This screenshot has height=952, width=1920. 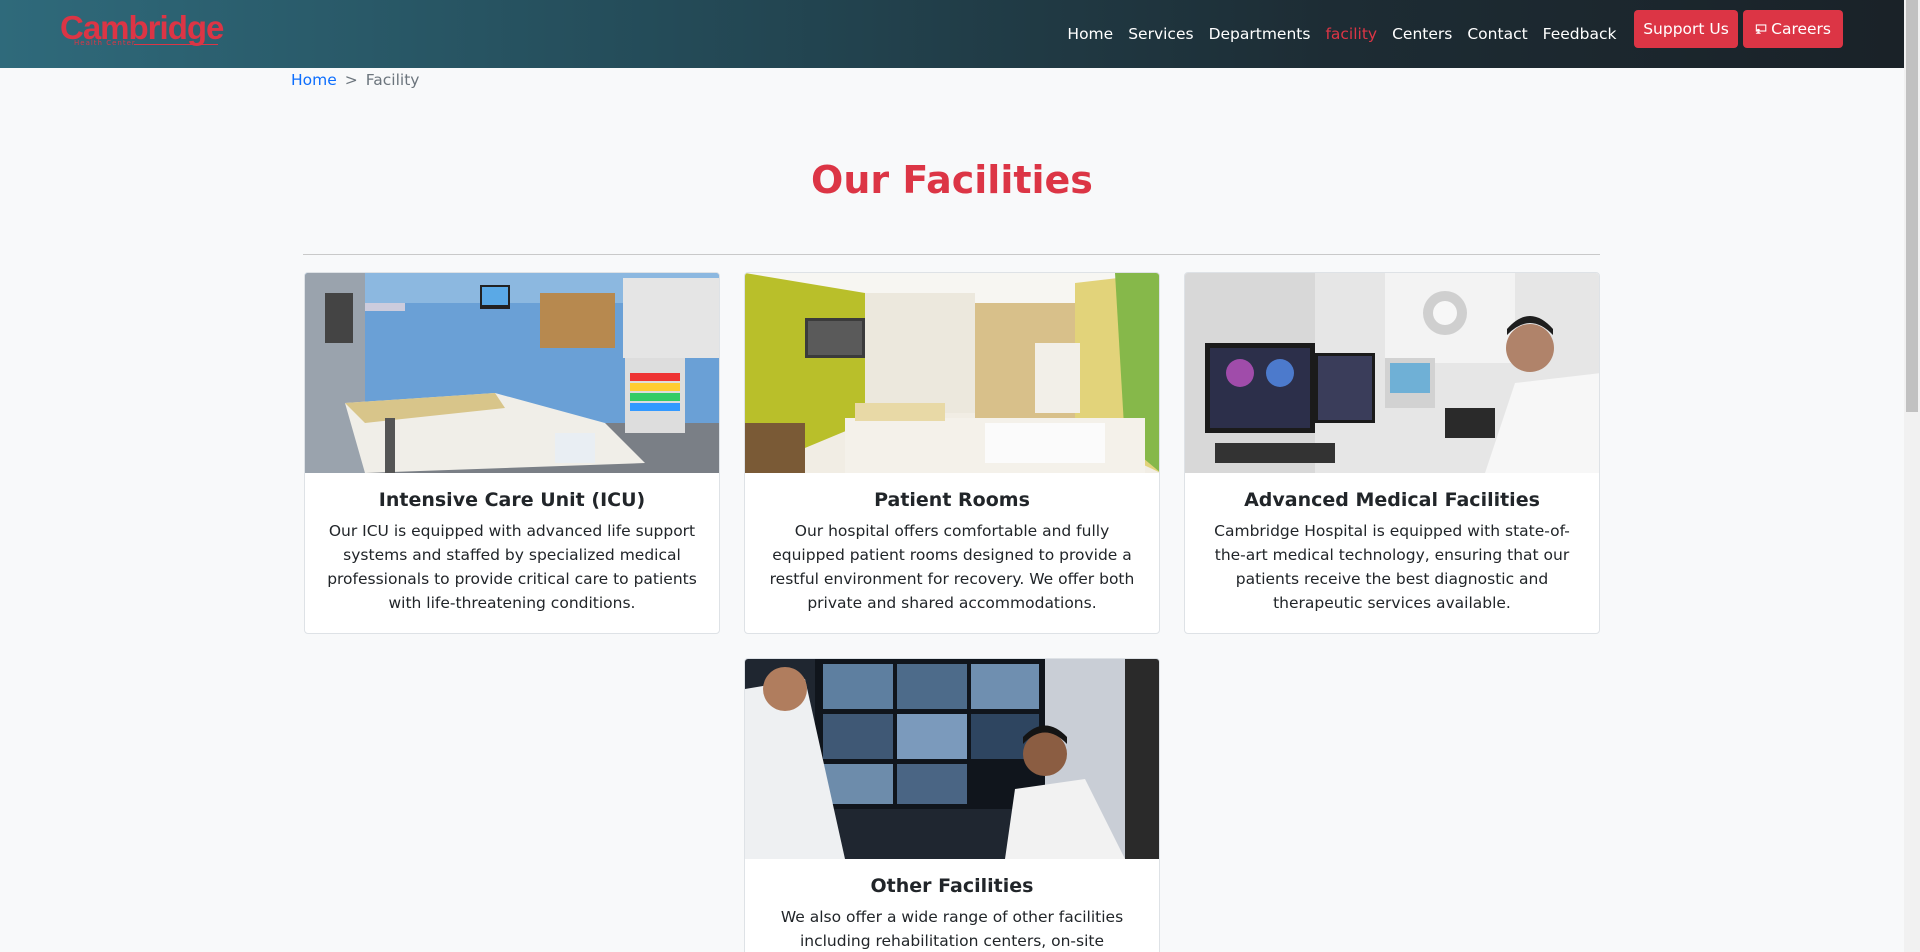 I want to click on support-us-button: Support Us, so click(x=1686, y=29).